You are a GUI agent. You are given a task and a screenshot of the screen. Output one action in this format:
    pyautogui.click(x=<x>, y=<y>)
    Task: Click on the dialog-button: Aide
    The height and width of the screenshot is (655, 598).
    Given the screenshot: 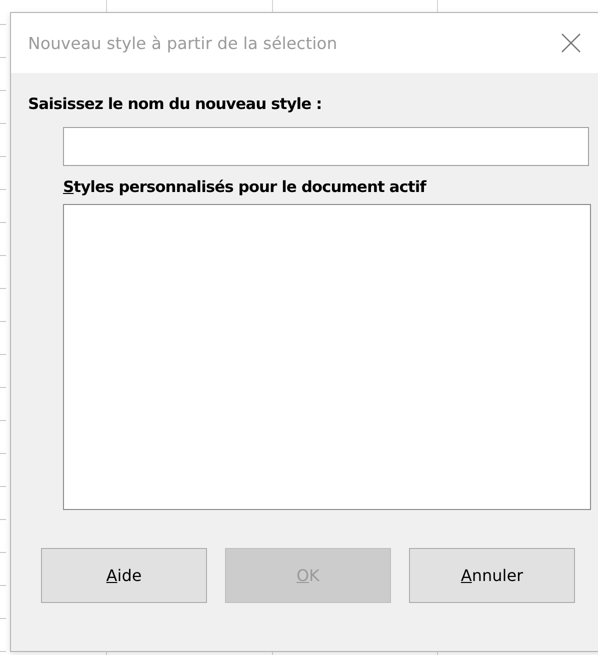 What is the action you would take?
    pyautogui.click(x=124, y=575)
    